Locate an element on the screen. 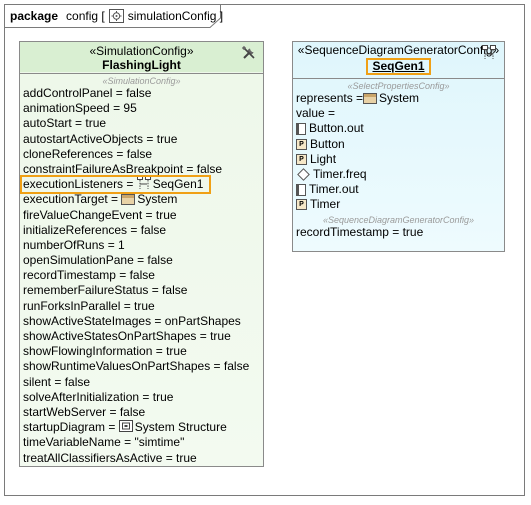 This screenshot has width=531, height=505. property-label: recordTimestamp = false is located at coordinates (89, 275).